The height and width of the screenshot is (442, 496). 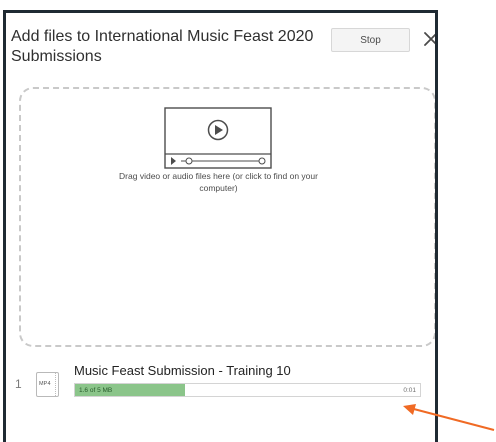 I want to click on close-icon, so click(x=430, y=39).